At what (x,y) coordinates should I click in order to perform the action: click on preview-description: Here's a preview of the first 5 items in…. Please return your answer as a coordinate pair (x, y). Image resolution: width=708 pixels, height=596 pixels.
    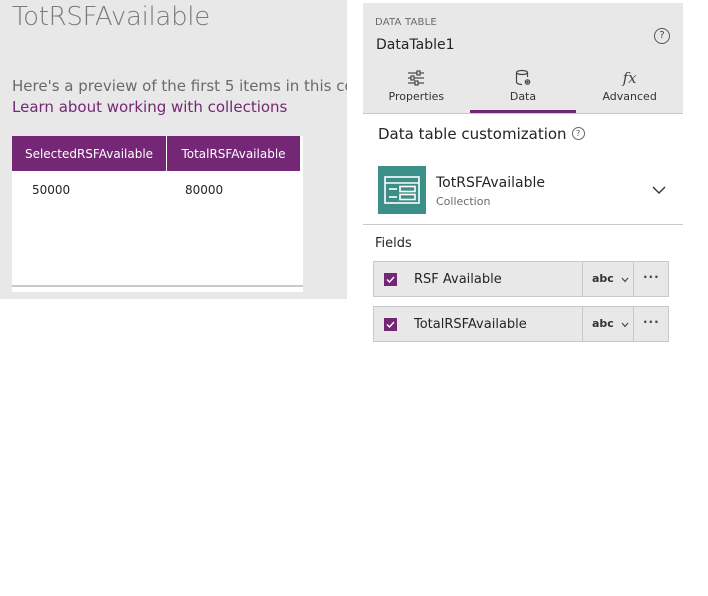
    Looking at the image, I should click on (179, 86).